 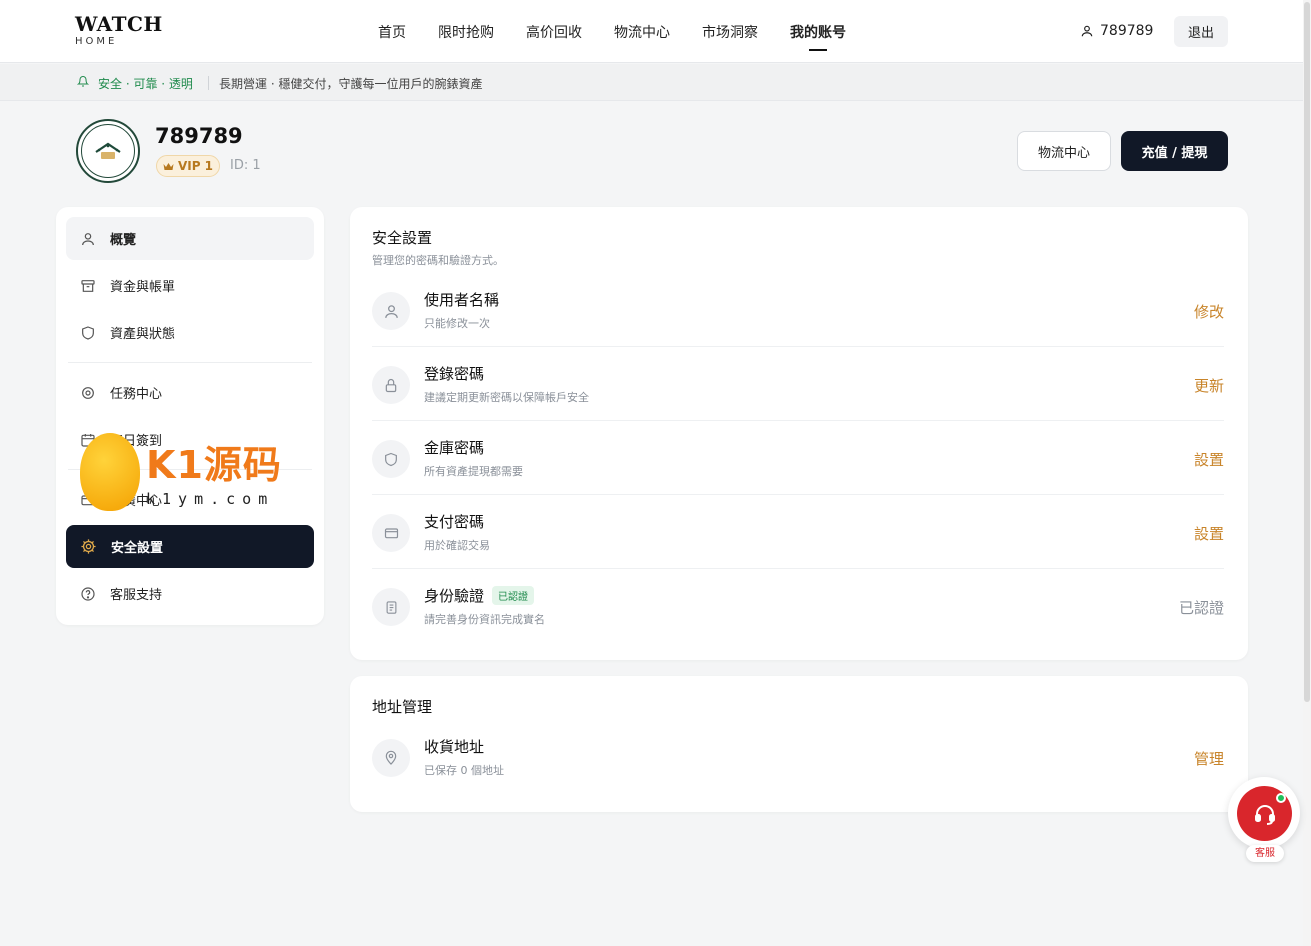 I want to click on sidebar-item-label: 每日簽到, so click(x=136, y=441).